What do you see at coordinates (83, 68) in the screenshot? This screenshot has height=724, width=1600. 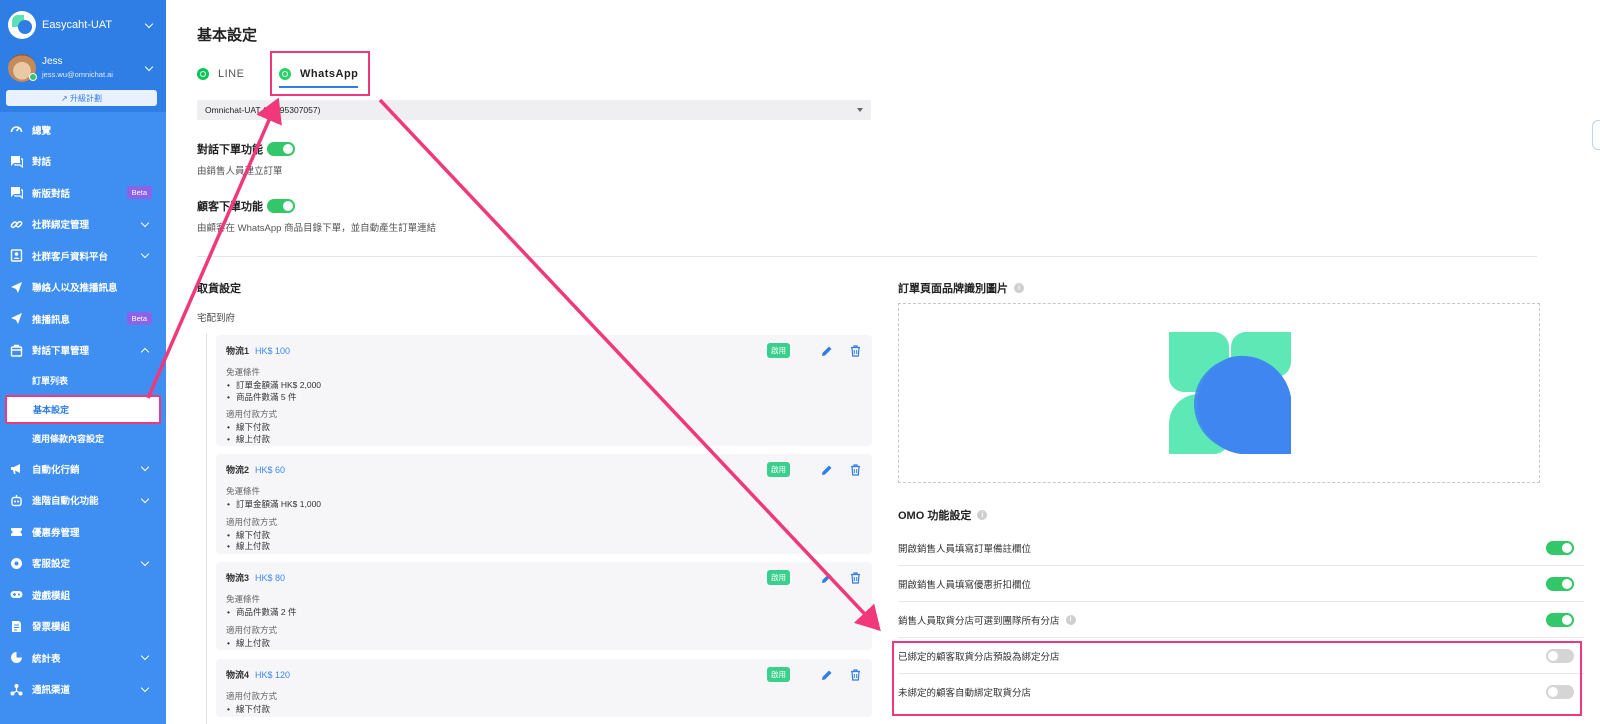 I see `user-menu: Jess jess.wu@omnichat.ai` at bounding box center [83, 68].